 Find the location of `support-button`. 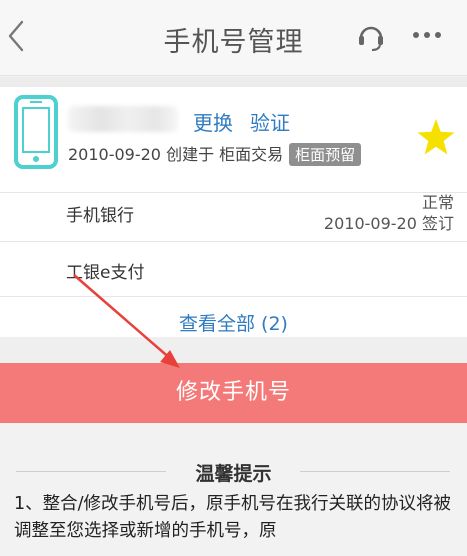

support-button is located at coordinates (371, 36).